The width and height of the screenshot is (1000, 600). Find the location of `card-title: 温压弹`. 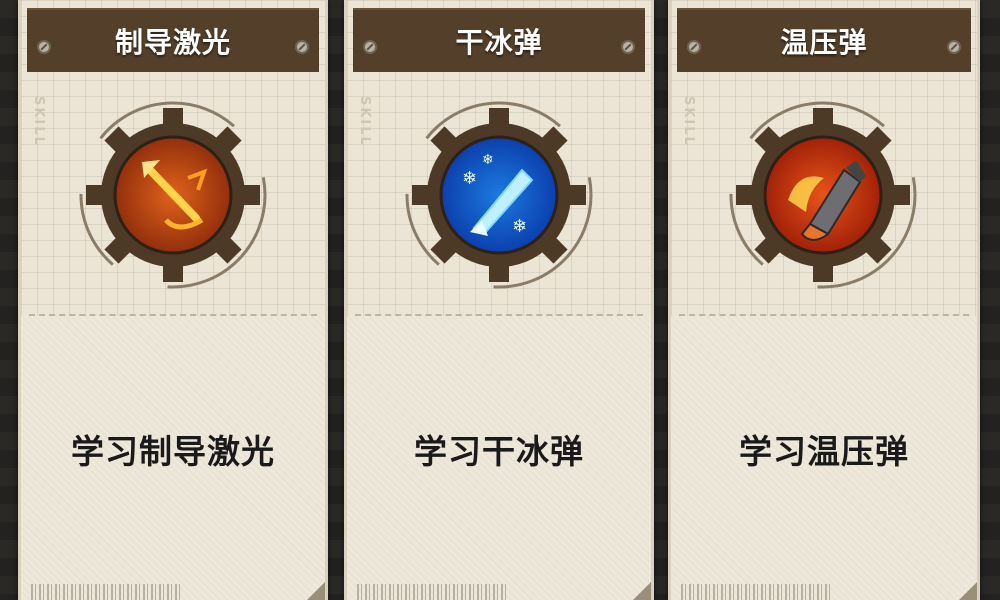

card-title: 温压弹 is located at coordinates (824, 42).